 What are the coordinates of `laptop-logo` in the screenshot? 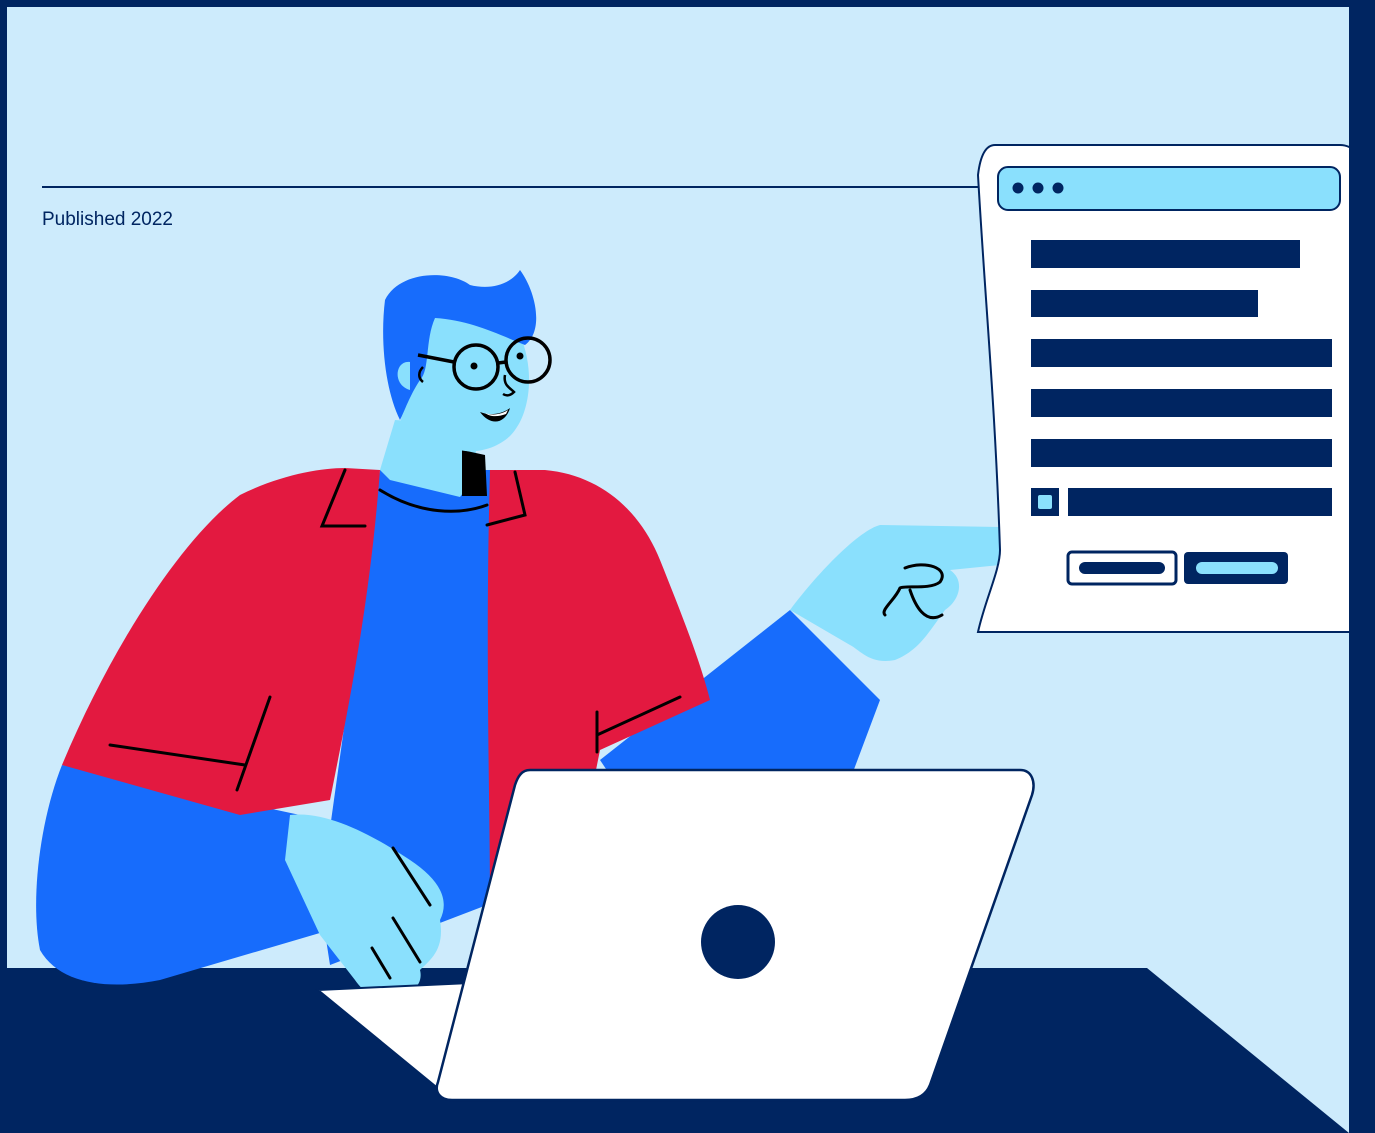 It's located at (738, 942).